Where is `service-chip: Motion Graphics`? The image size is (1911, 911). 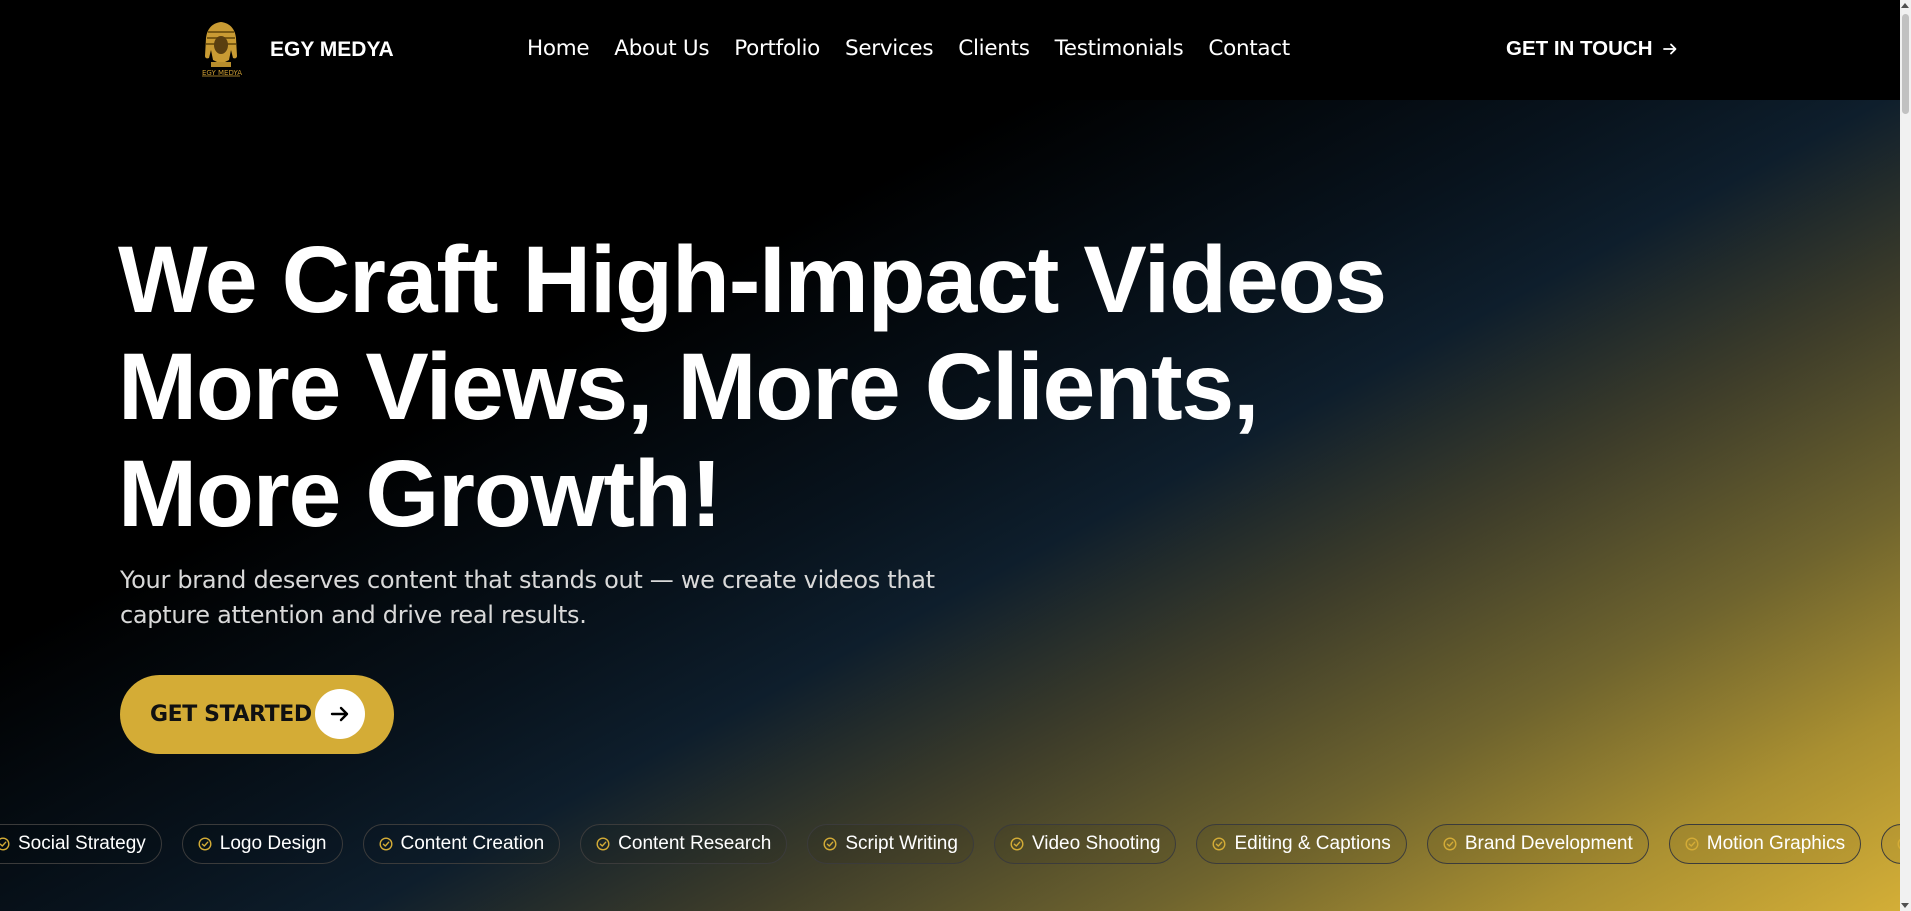
service-chip: Motion Graphics is located at coordinates (1765, 844).